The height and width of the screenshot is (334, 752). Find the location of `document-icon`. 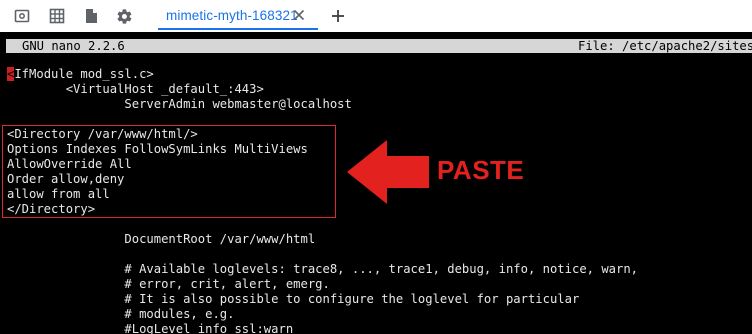

document-icon is located at coordinates (91, 16).